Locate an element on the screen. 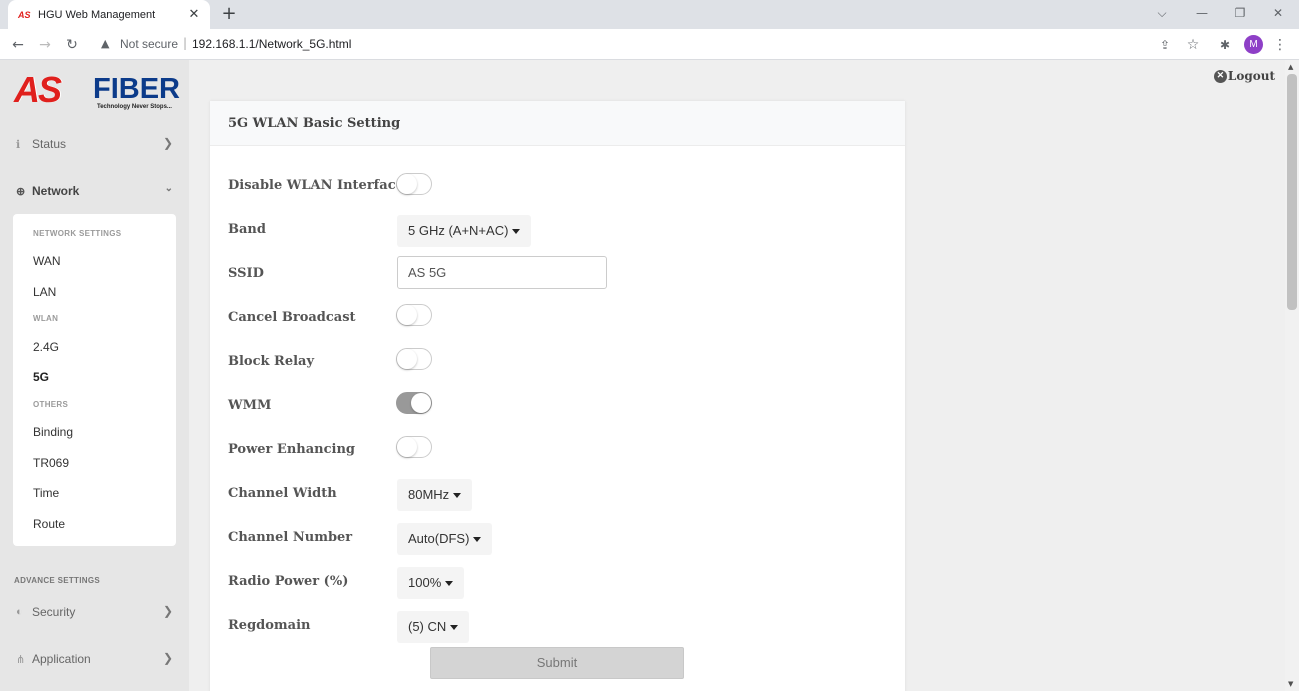 Image resolution: width=1299 pixels, height=691 pixels. band-select: 5 GHz (A+N+AC) is located at coordinates (464, 231).